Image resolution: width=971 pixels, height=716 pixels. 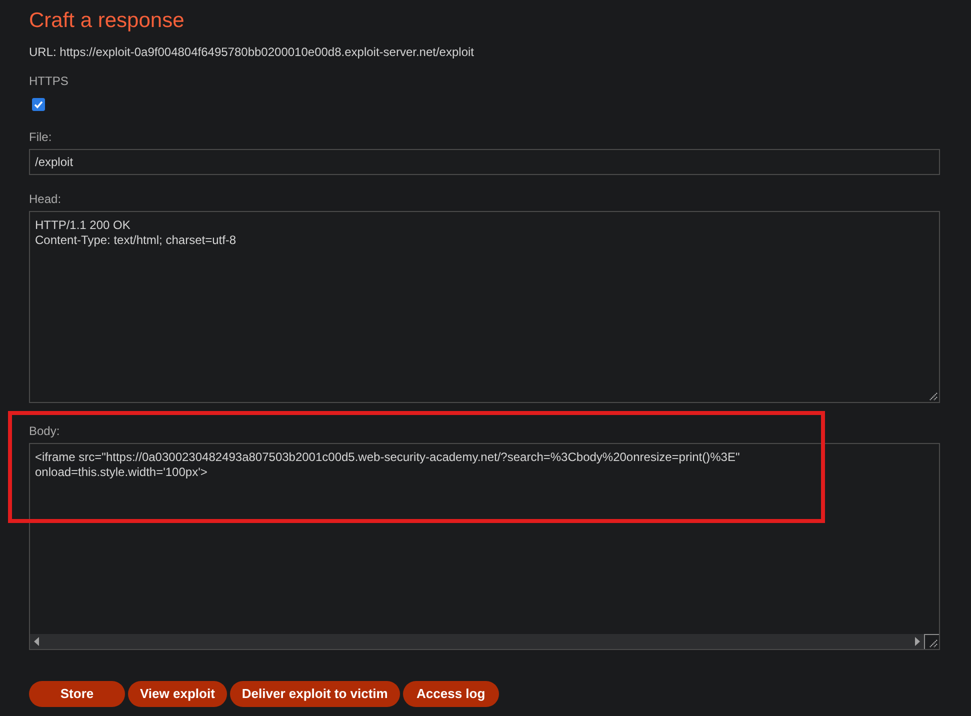 What do you see at coordinates (177, 694) in the screenshot?
I see `action-button: View exploit` at bounding box center [177, 694].